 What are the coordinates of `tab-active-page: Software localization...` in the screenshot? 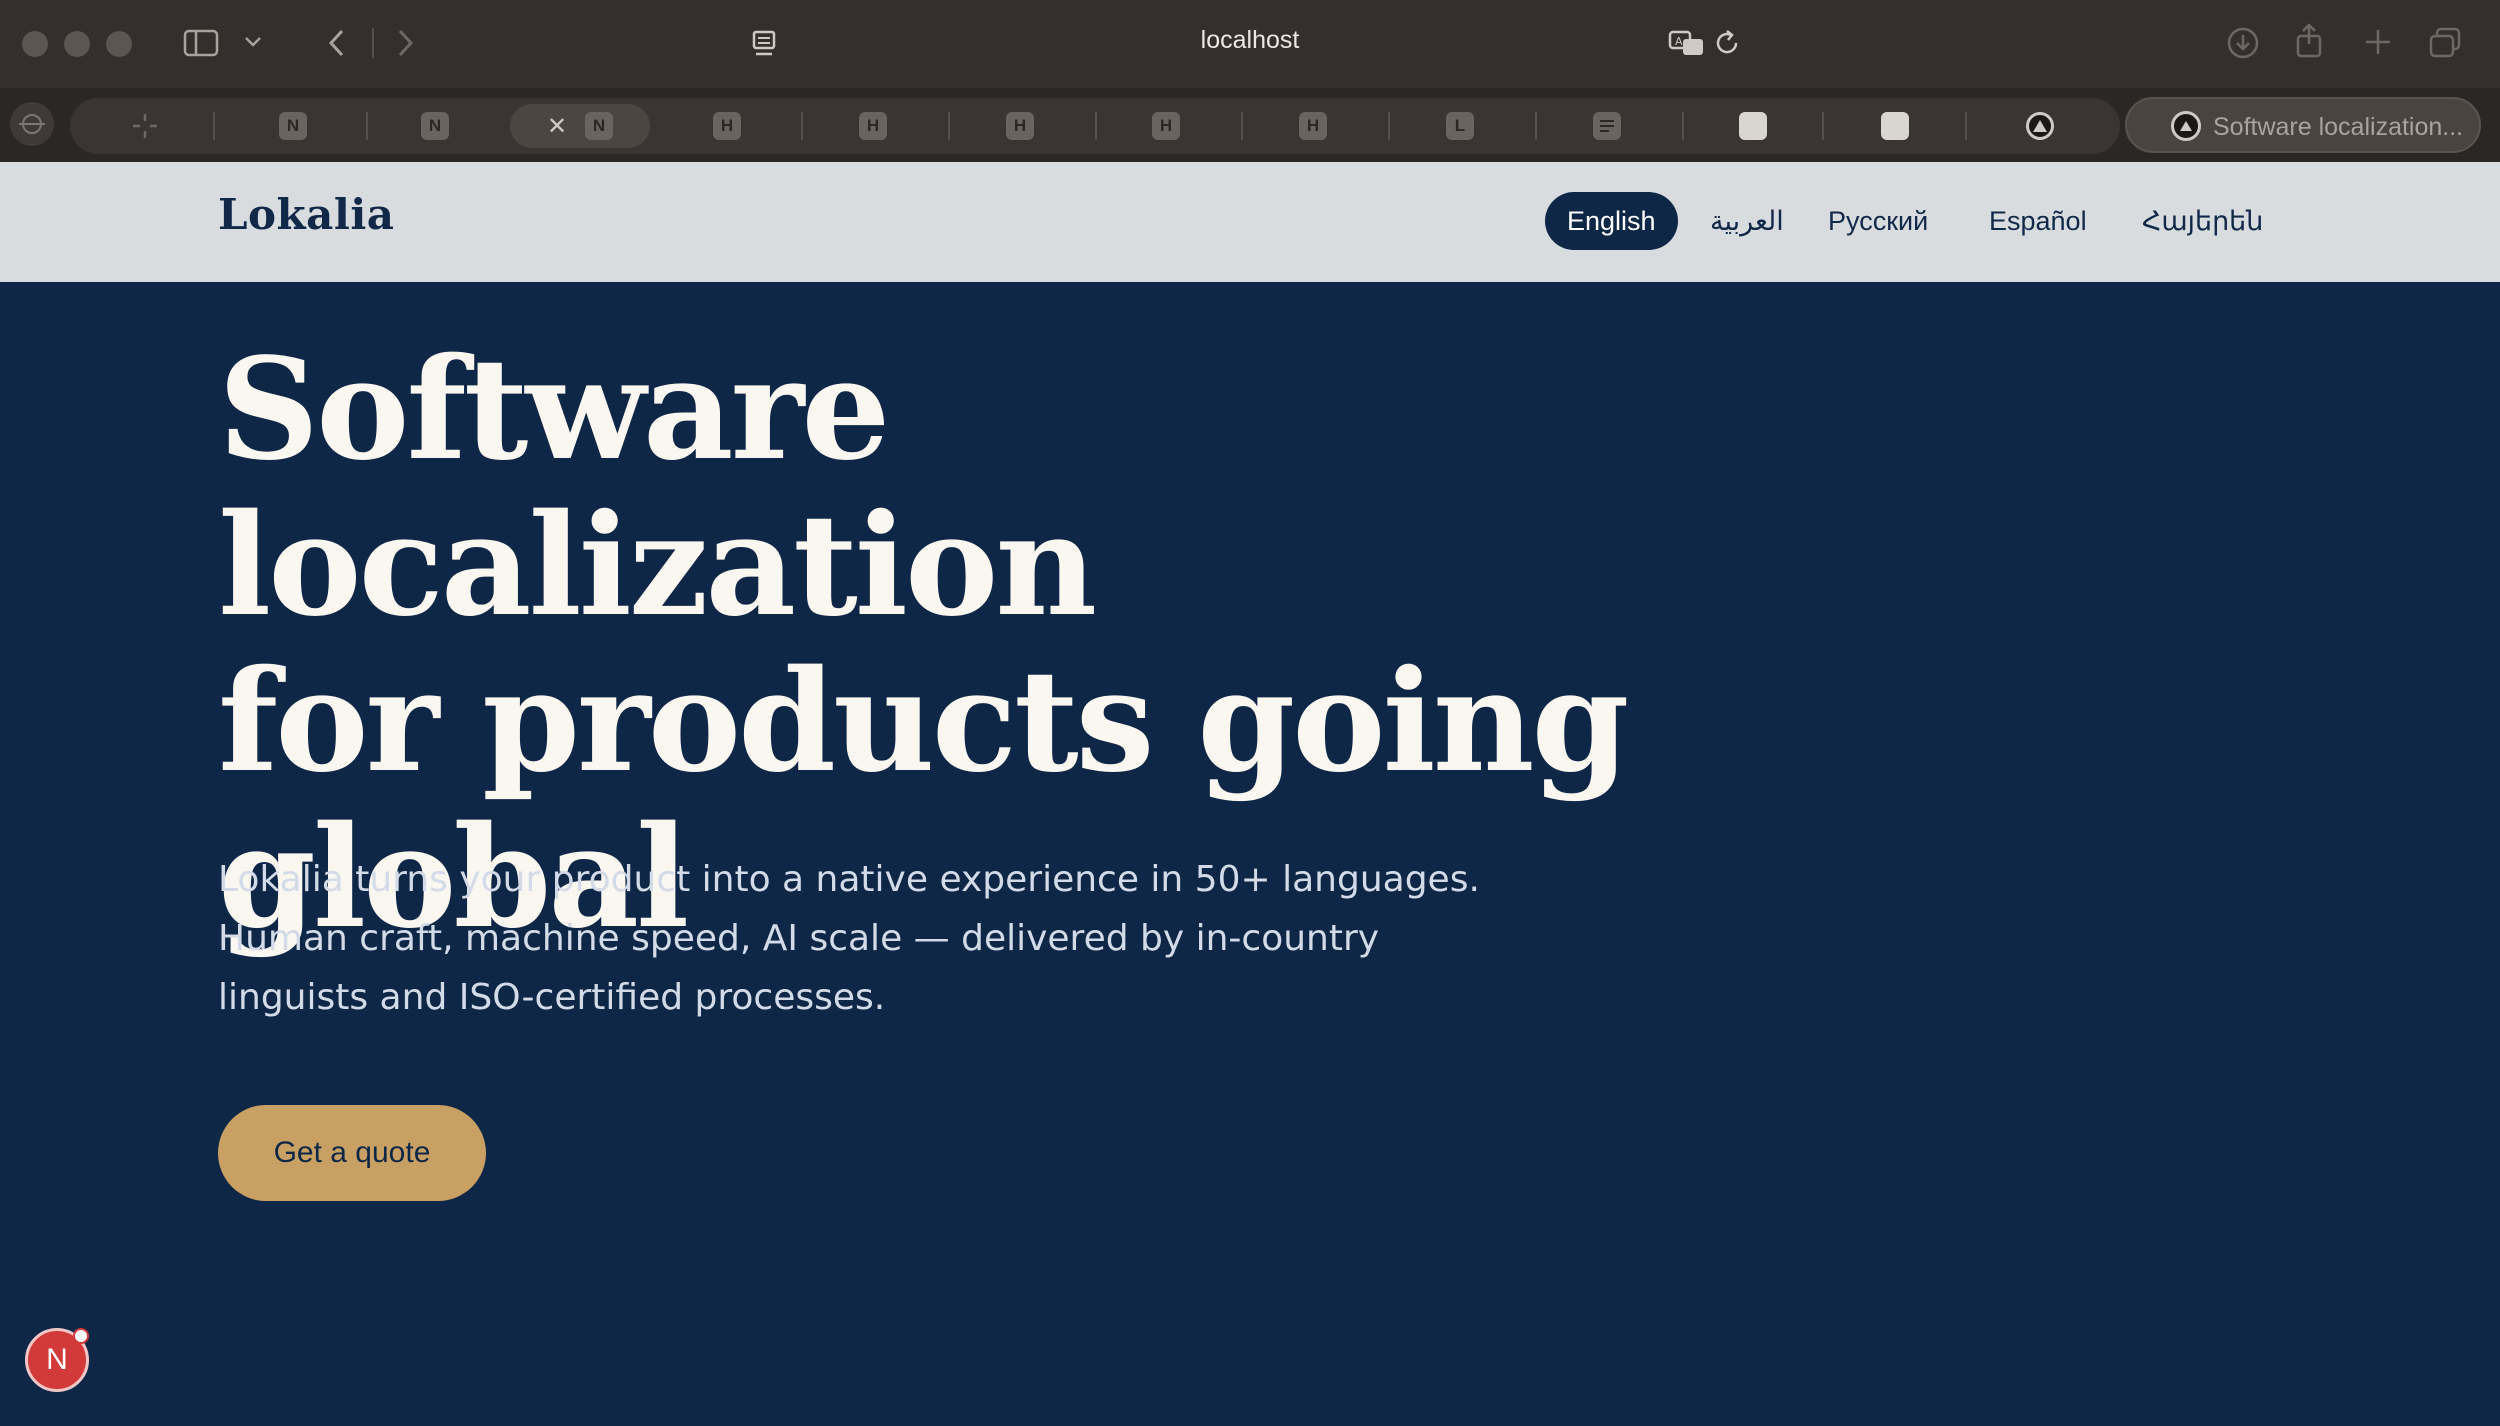 It's located at (2303, 125).